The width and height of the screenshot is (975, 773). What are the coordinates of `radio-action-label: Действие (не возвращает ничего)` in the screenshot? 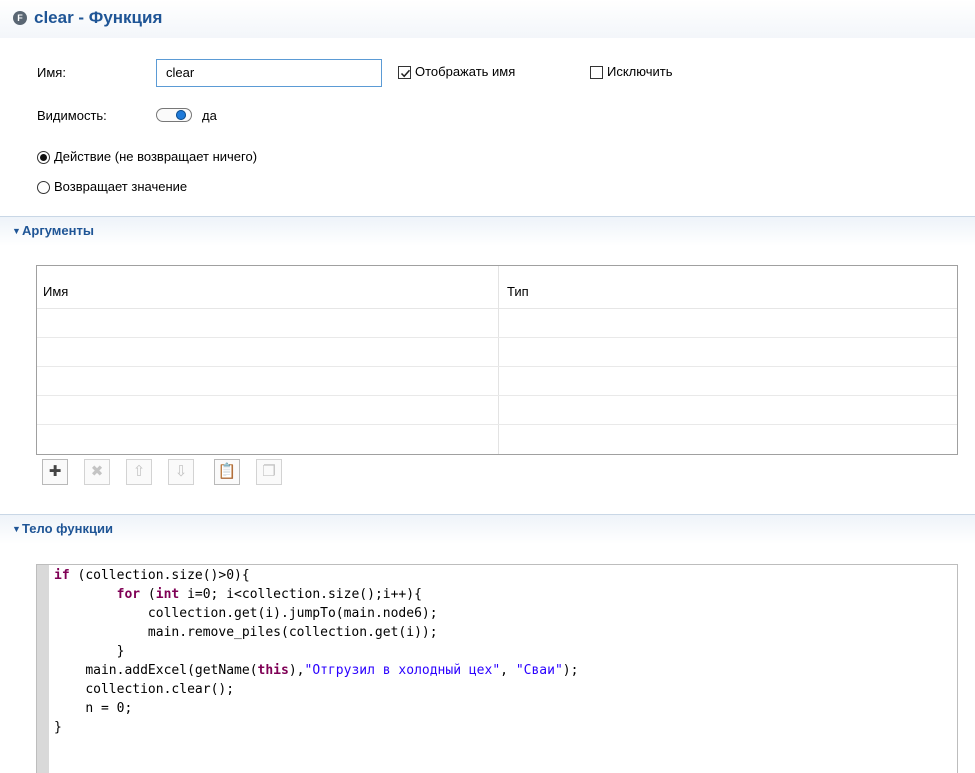 It's located at (156, 156).